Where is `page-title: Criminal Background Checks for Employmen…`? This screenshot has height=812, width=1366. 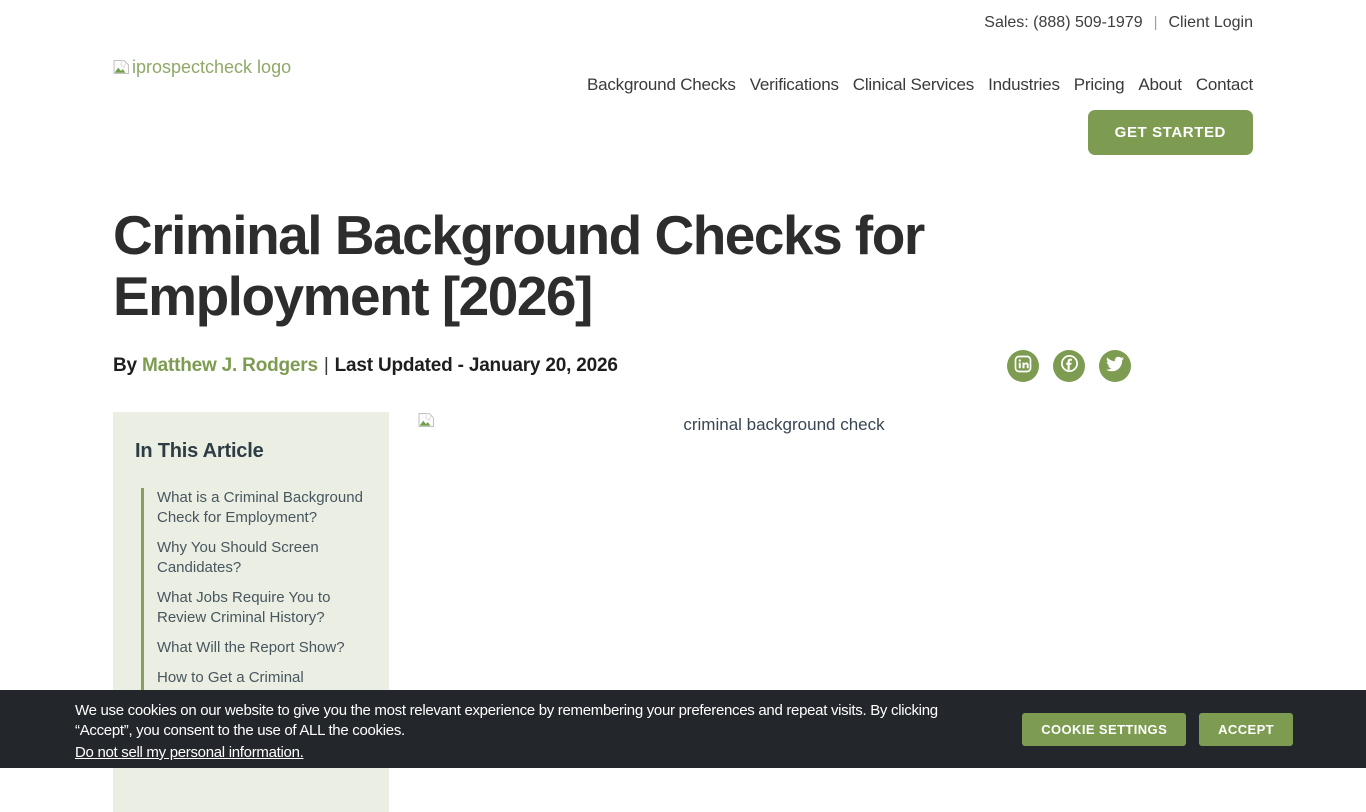
page-title: Criminal Background Checks for Employmen… is located at coordinates (618, 265).